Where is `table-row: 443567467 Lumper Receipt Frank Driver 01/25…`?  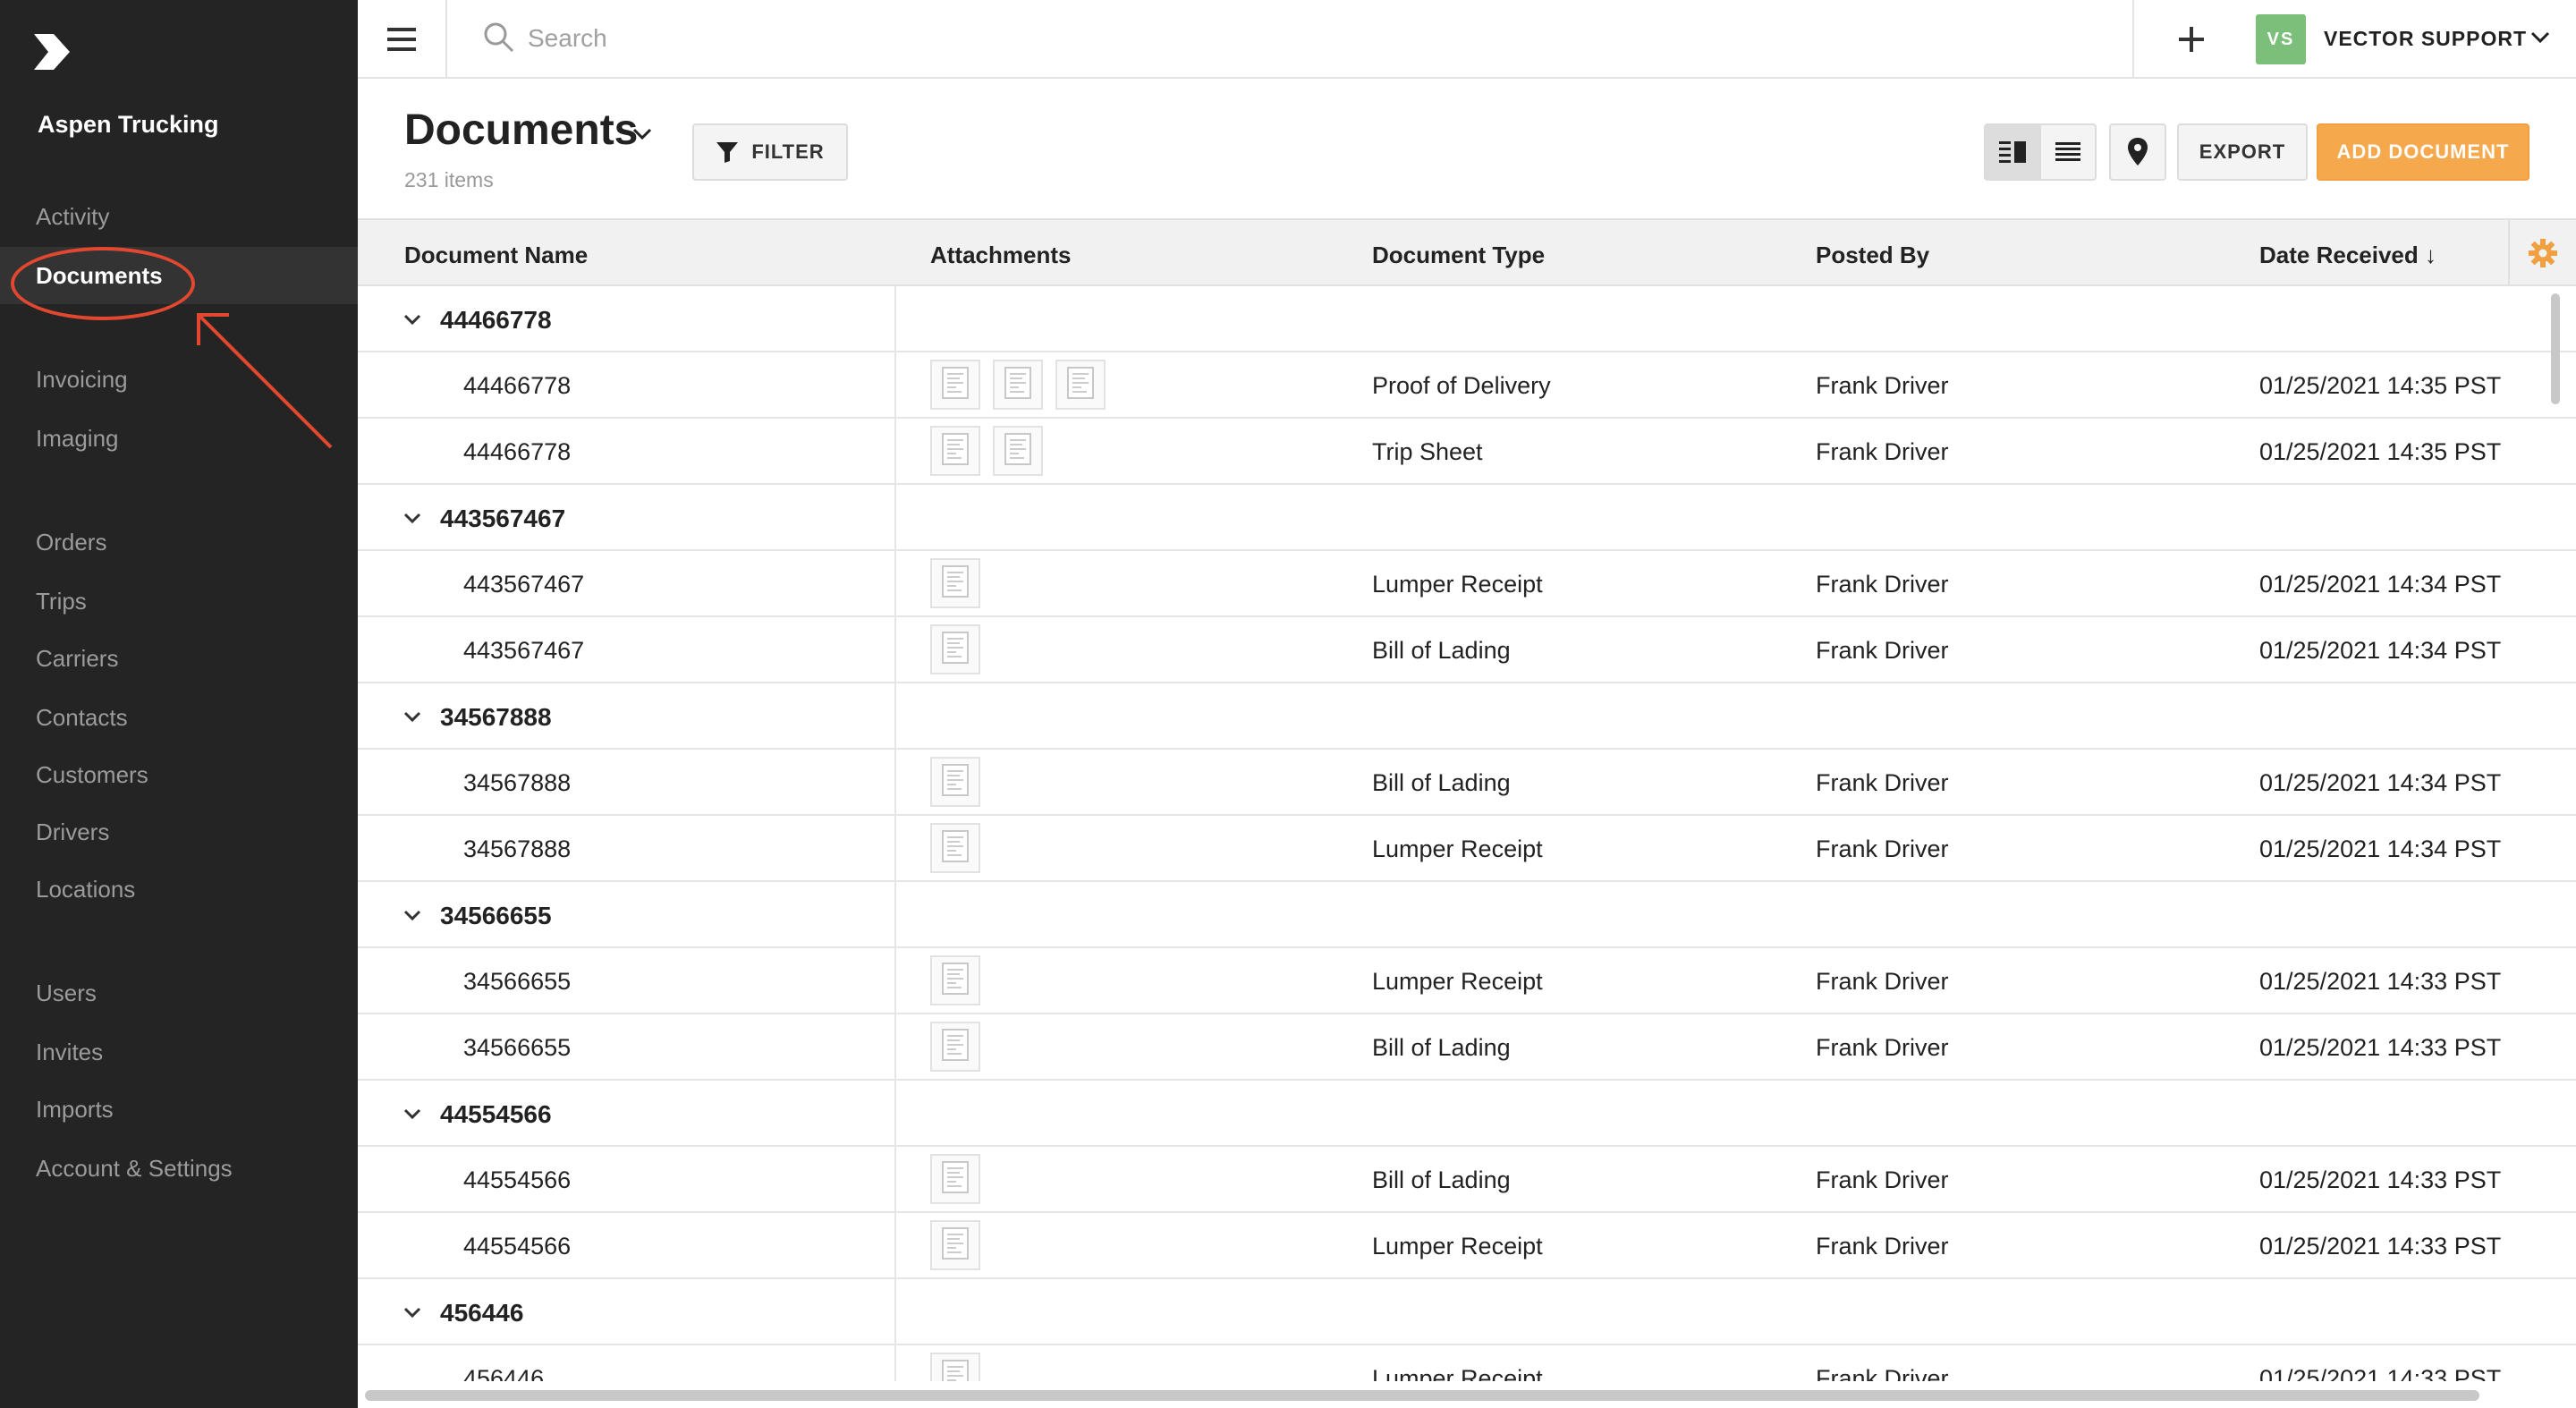 table-row: 443567467 Lumper Receipt Frank Driver 01/25… is located at coordinates (1467, 584).